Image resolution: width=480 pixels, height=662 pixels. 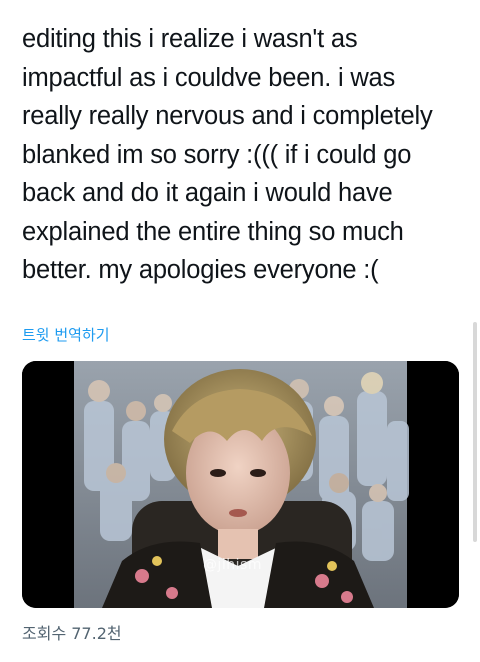 I want to click on scrollbar, so click(x=475, y=432).